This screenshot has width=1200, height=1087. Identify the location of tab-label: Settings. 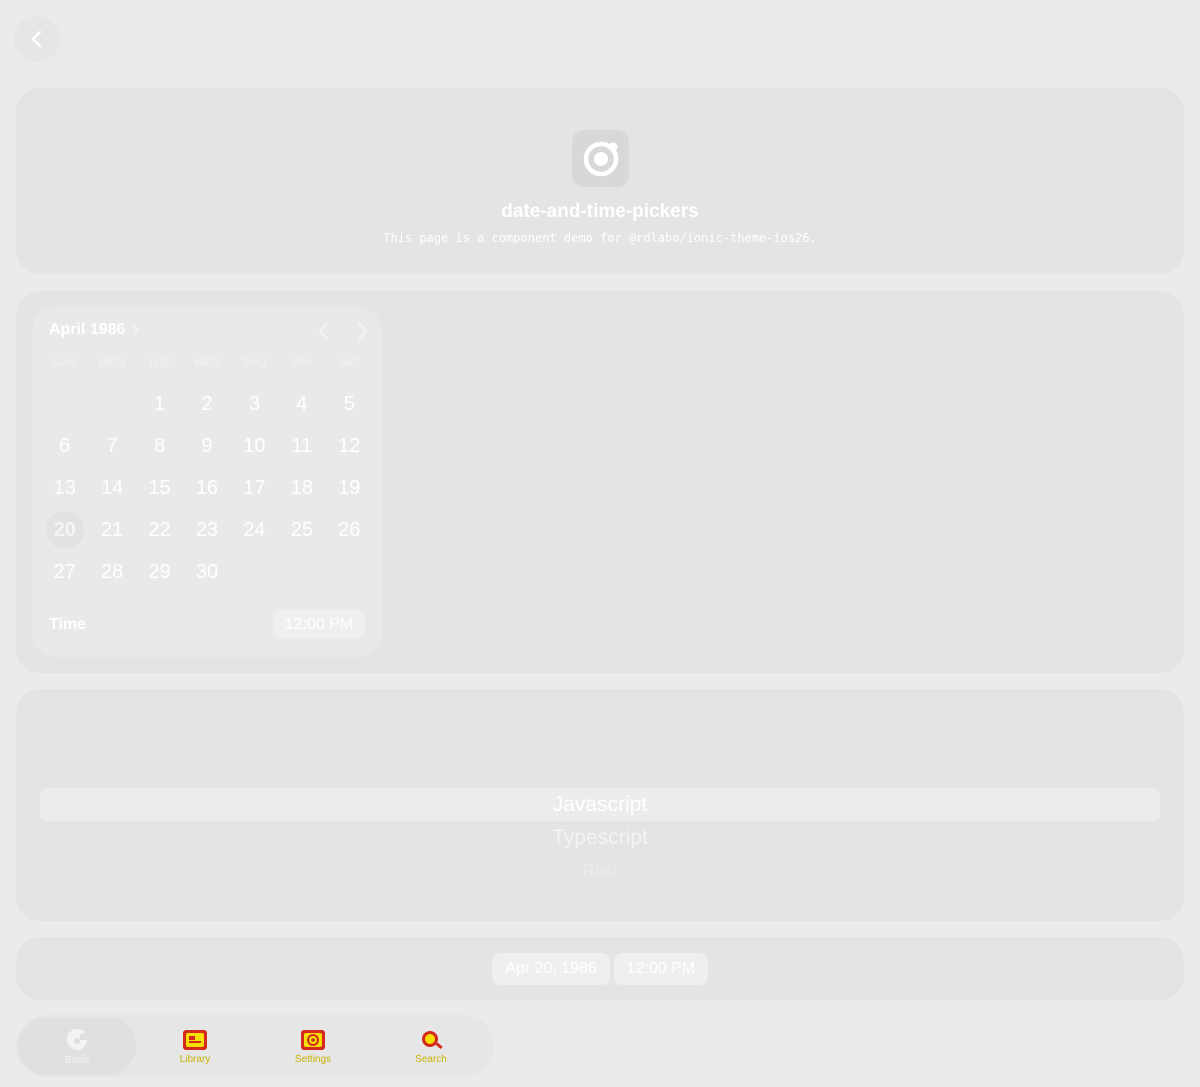
(313, 1059).